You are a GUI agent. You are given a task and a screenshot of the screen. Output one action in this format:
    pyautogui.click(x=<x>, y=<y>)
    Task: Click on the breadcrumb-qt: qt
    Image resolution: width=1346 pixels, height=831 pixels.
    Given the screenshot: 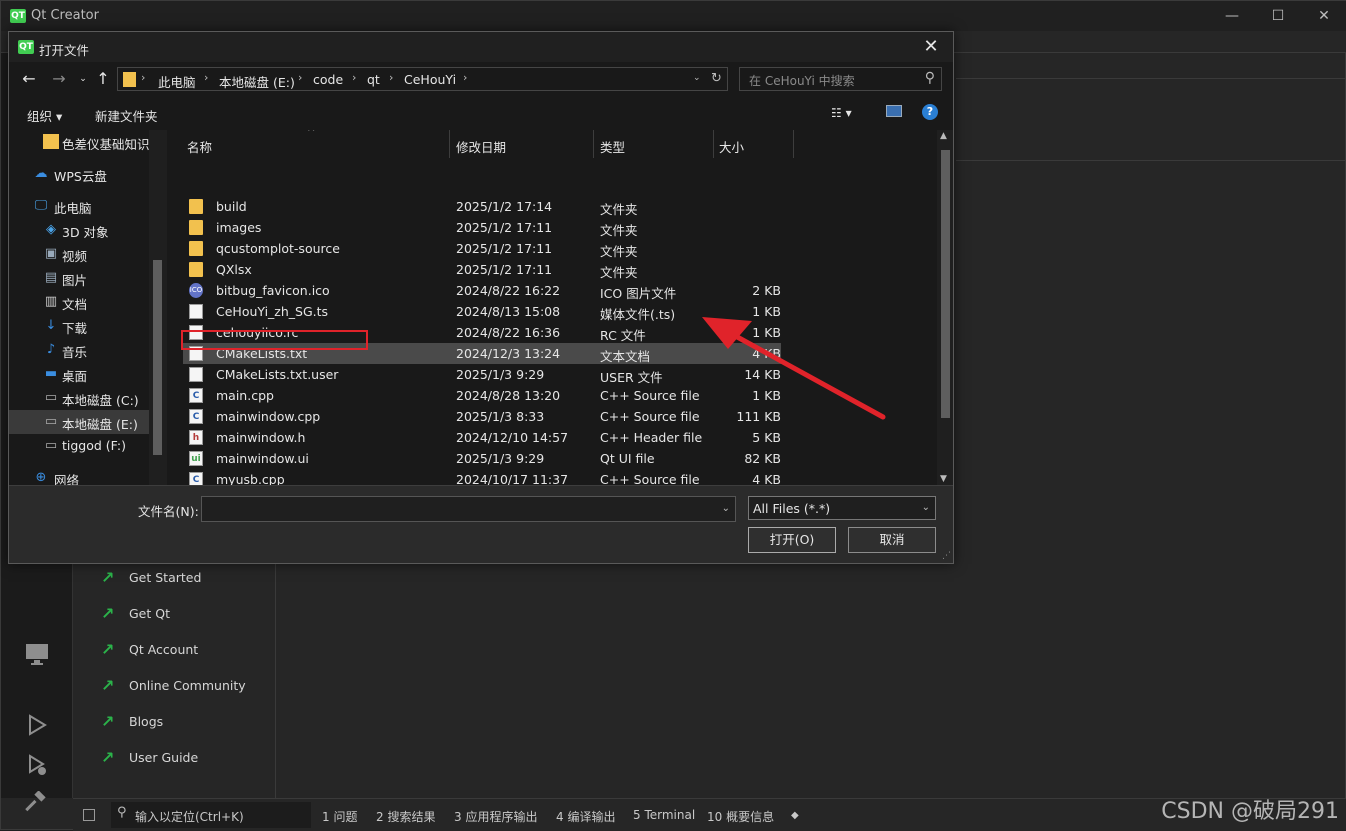 What is the action you would take?
    pyautogui.click(x=373, y=79)
    